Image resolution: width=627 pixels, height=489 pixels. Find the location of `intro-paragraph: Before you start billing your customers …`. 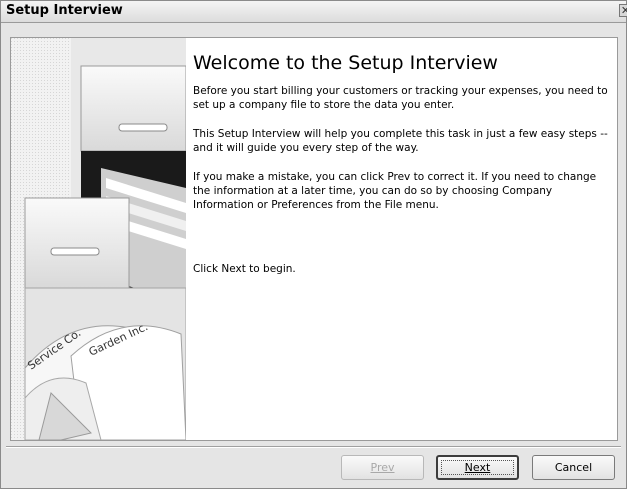

intro-paragraph: Before you start billing your customers … is located at coordinates (400, 98).